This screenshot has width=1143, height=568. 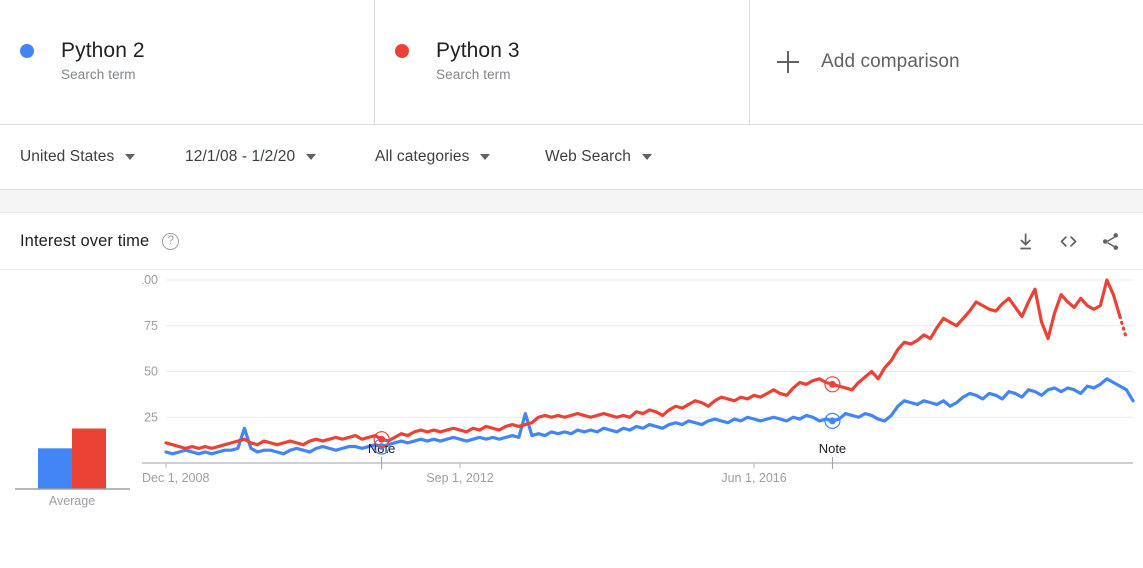 I want to click on card-header: Interest over time ?, so click(x=571, y=241).